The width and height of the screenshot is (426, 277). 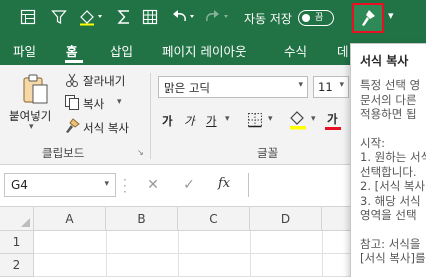 What do you see at coordinates (72, 50) in the screenshot?
I see `tab-home: 홈` at bounding box center [72, 50].